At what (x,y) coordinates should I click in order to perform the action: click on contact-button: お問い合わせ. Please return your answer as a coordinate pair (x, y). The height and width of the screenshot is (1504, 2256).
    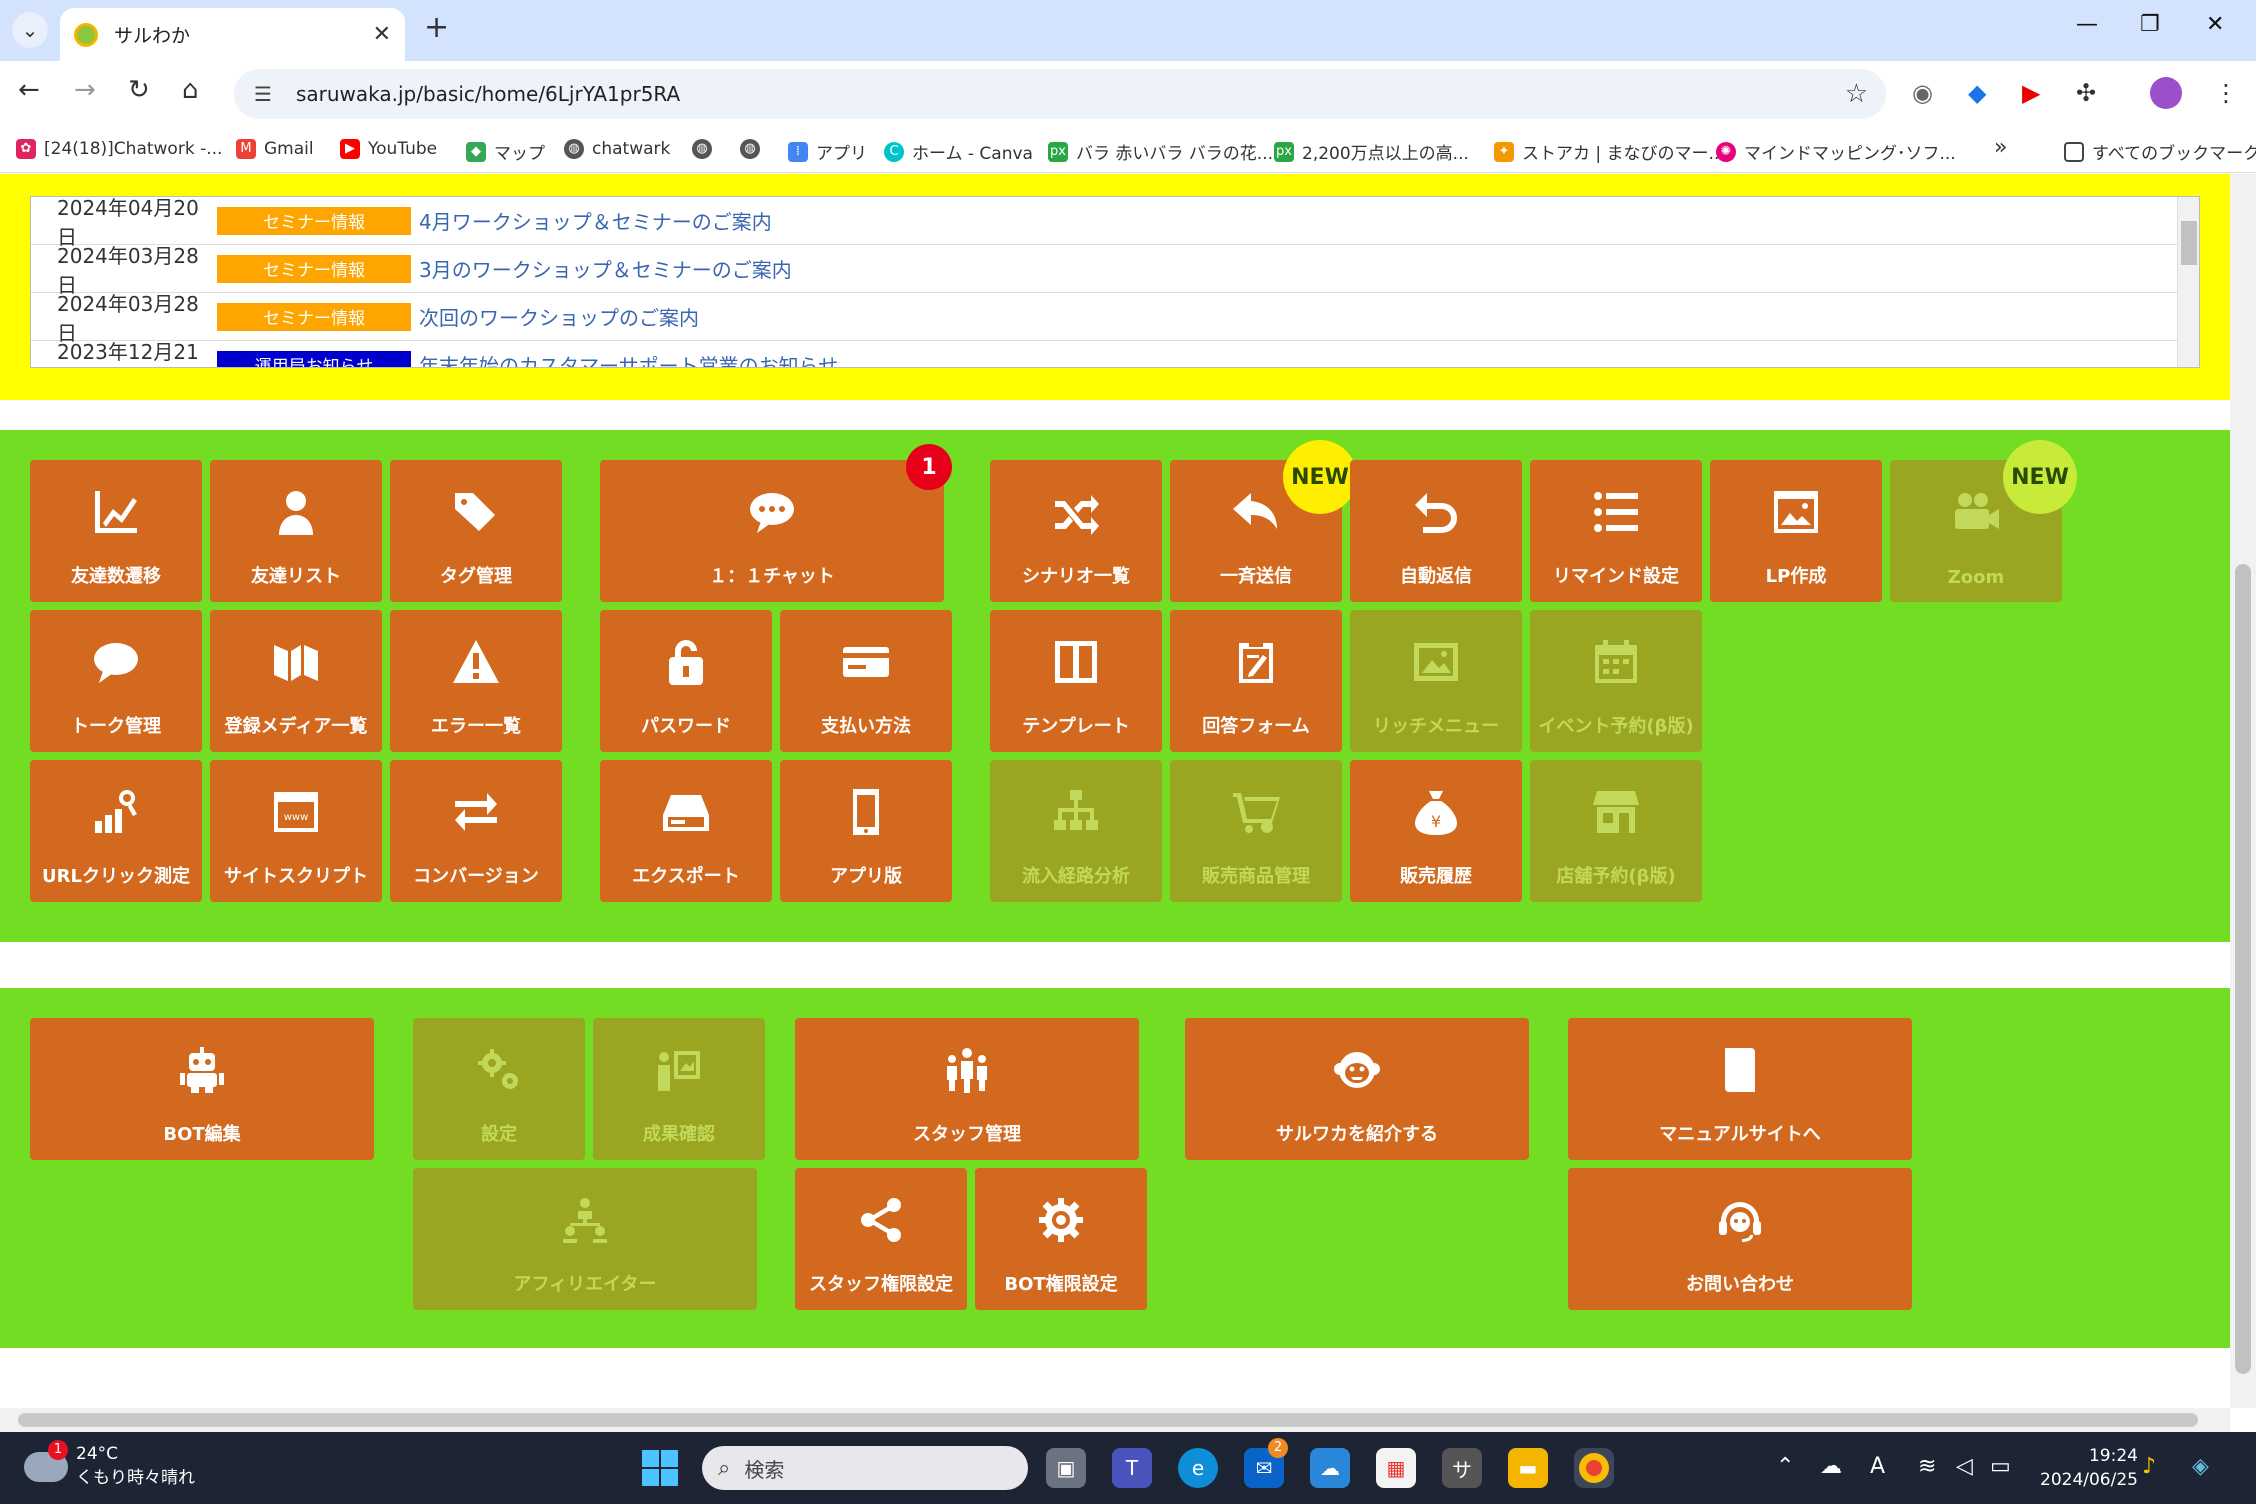
    Looking at the image, I should click on (1740, 1239).